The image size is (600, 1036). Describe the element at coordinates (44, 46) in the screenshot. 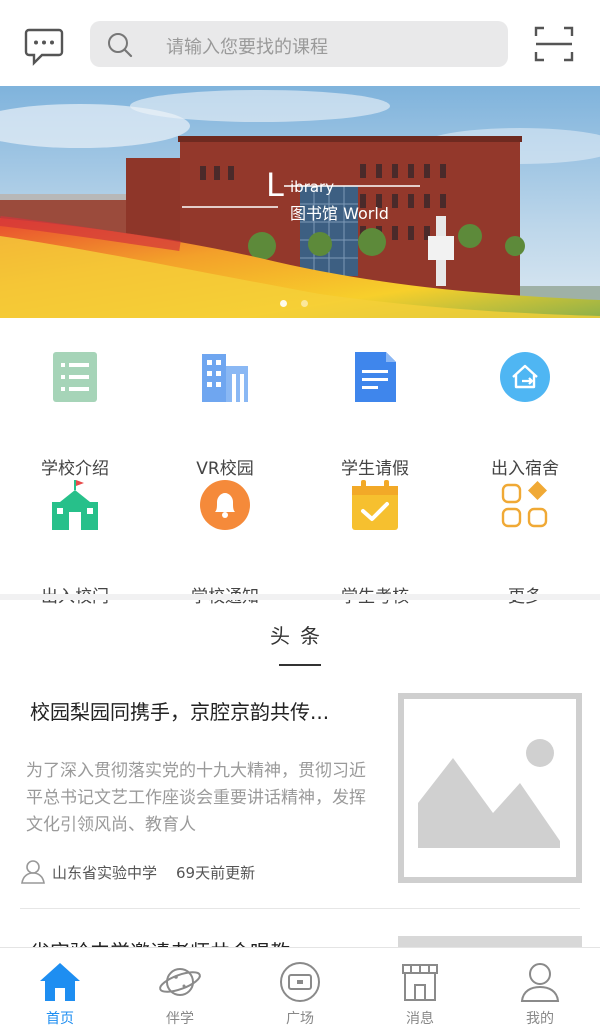

I see `message-bubble-icon` at that location.